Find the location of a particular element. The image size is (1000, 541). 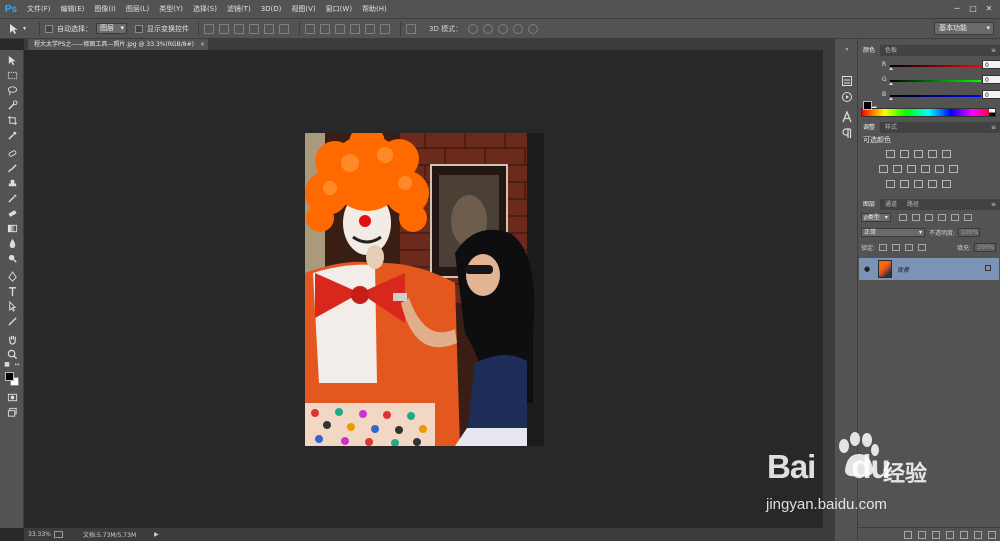

color-lookup-icon is located at coordinates (953, 169).